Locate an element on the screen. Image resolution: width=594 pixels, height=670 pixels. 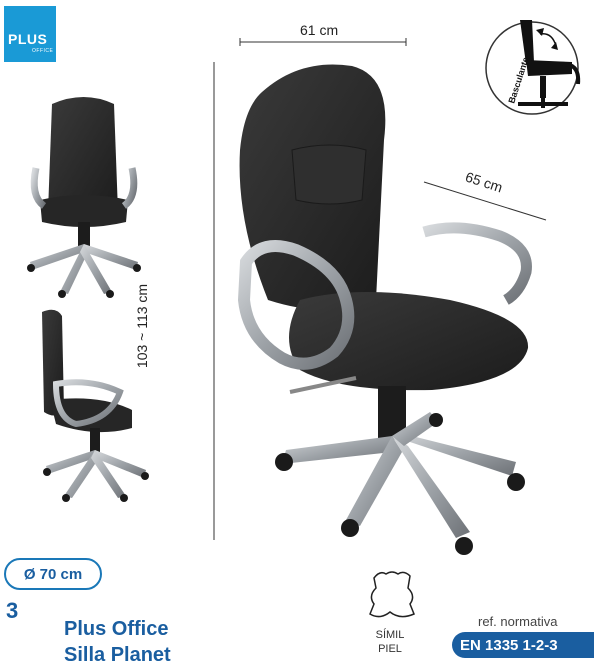
base-diameter-text: Ø 70 cm is located at coordinates (53, 574).